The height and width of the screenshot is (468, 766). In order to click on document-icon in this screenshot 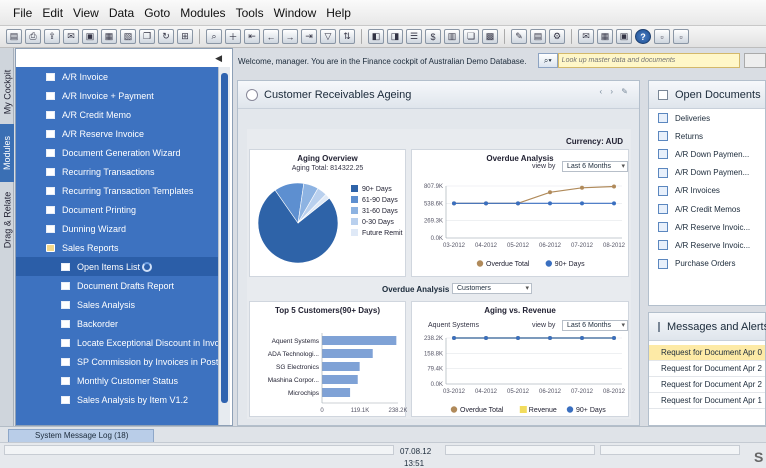, I will do `click(50, 114)`.